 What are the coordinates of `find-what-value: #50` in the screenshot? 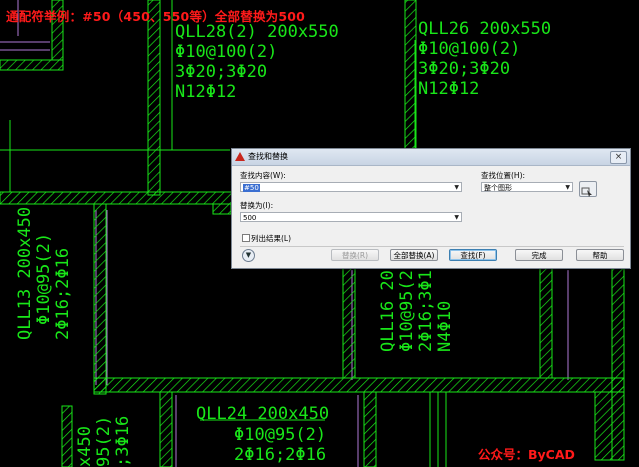 It's located at (251, 188).